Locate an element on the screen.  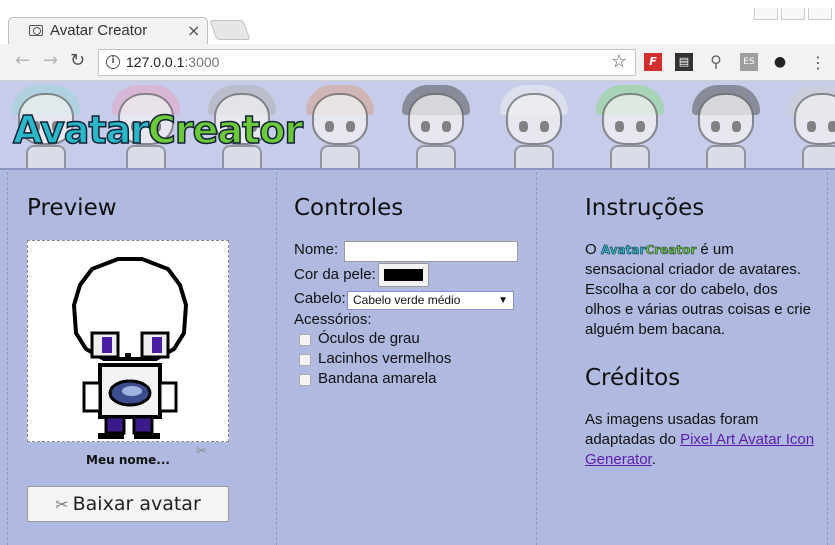
inline-logo: AvatarCreator is located at coordinates (648, 250).